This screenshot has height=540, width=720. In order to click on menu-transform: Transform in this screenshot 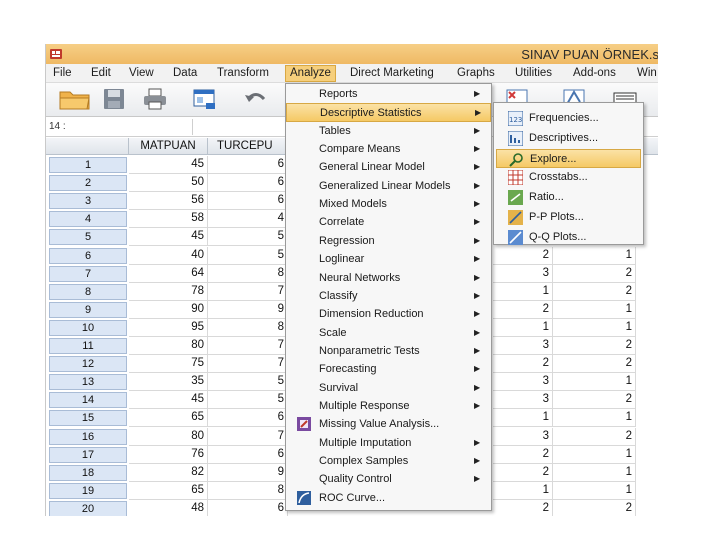, I will do `click(243, 73)`.